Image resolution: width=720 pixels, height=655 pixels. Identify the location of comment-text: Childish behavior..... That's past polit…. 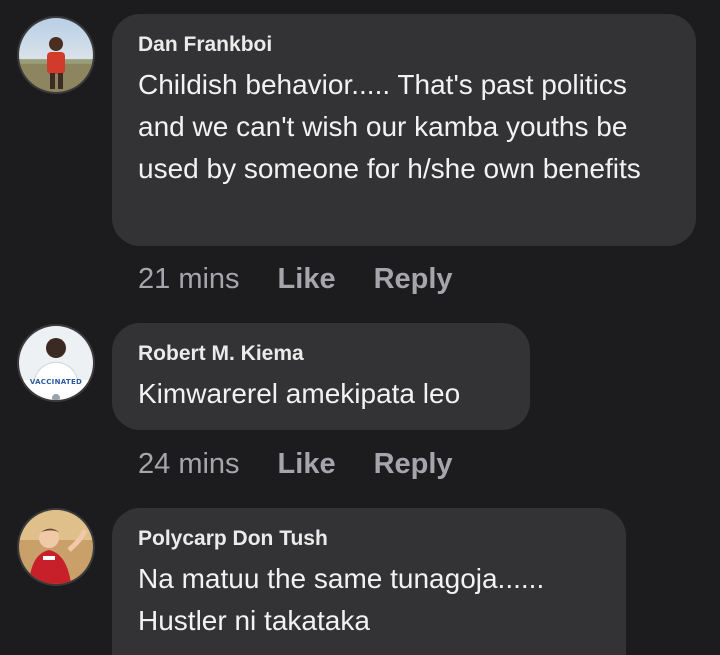
(389, 126).